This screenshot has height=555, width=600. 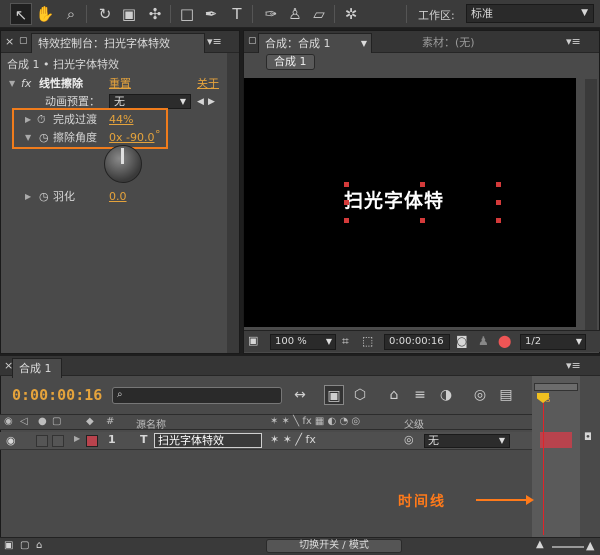 I want to click on layer-duration-bar, so click(x=556, y=440).